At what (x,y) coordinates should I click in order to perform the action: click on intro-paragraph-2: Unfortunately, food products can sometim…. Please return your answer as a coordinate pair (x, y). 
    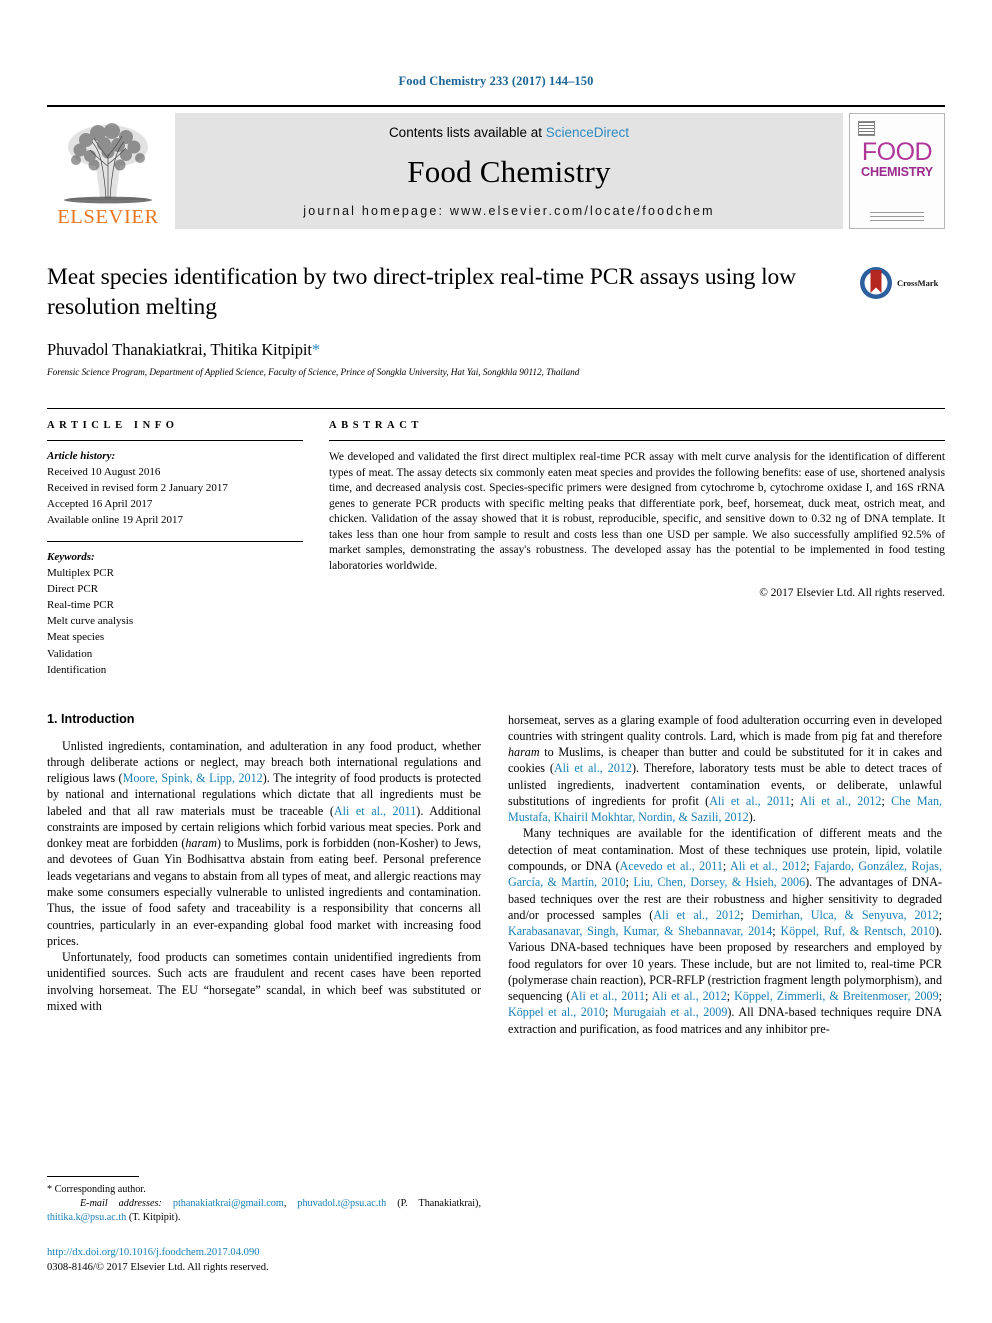
    Looking at the image, I should click on (264, 981).